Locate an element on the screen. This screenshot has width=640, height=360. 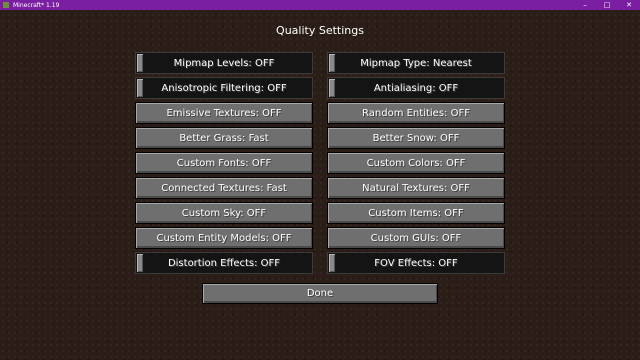
option-label: Antialiasing: OFF is located at coordinates (416, 88).